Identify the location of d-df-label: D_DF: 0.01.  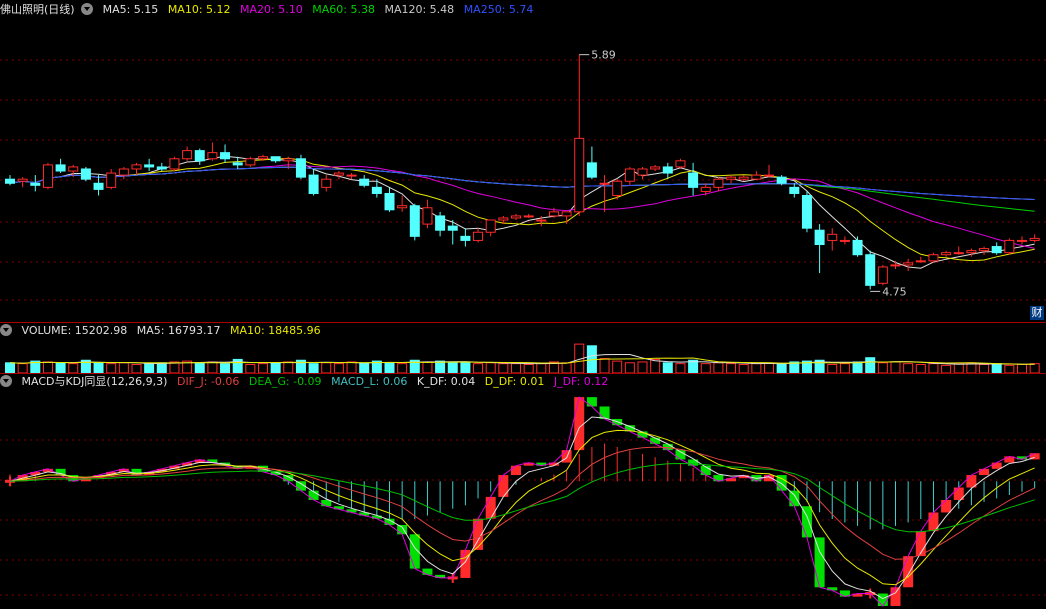
(514, 381).